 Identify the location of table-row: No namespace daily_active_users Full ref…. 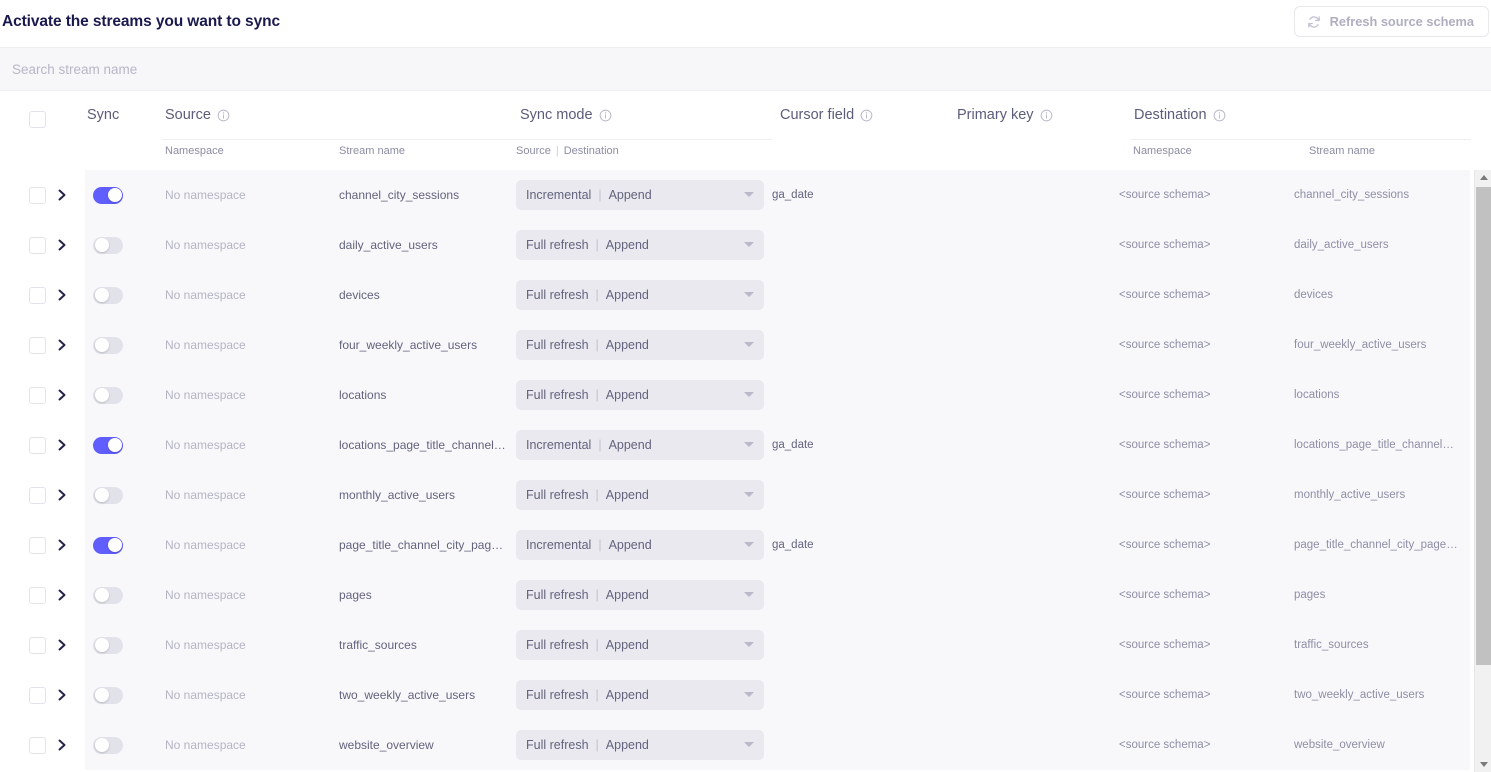
(735, 245).